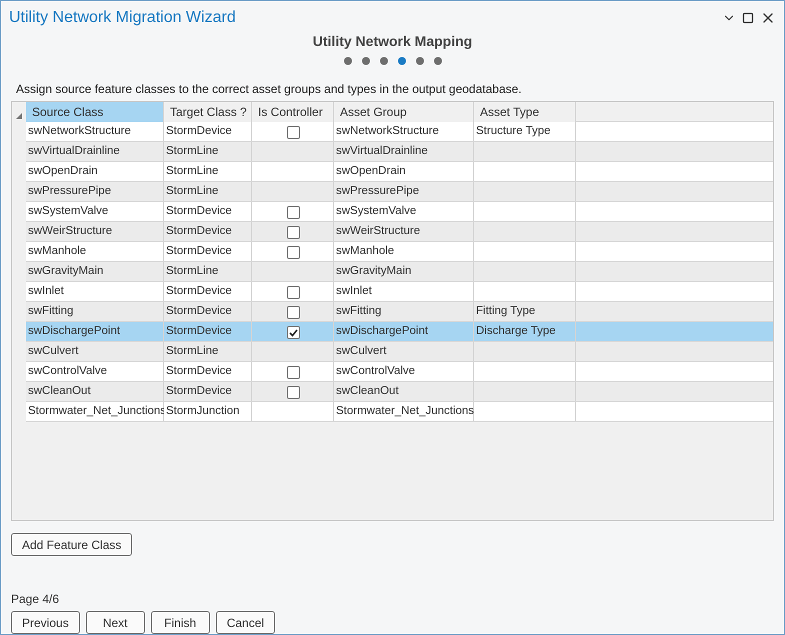  Describe the element at coordinates (115, 622) in the screenshot. I see `nav-button: Next` at that location.